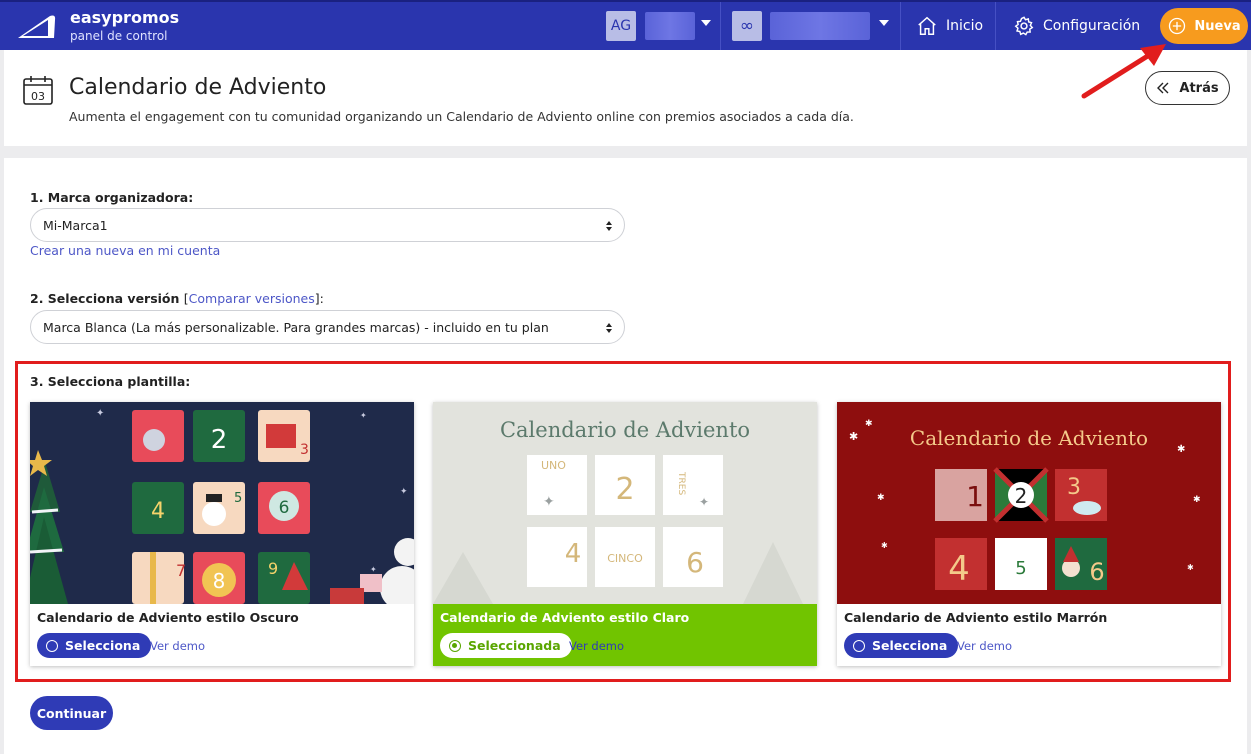  Describe the element at coordinates (319, 298) in the screenshot. I see `compare-bracket-close: ]:` at that location.